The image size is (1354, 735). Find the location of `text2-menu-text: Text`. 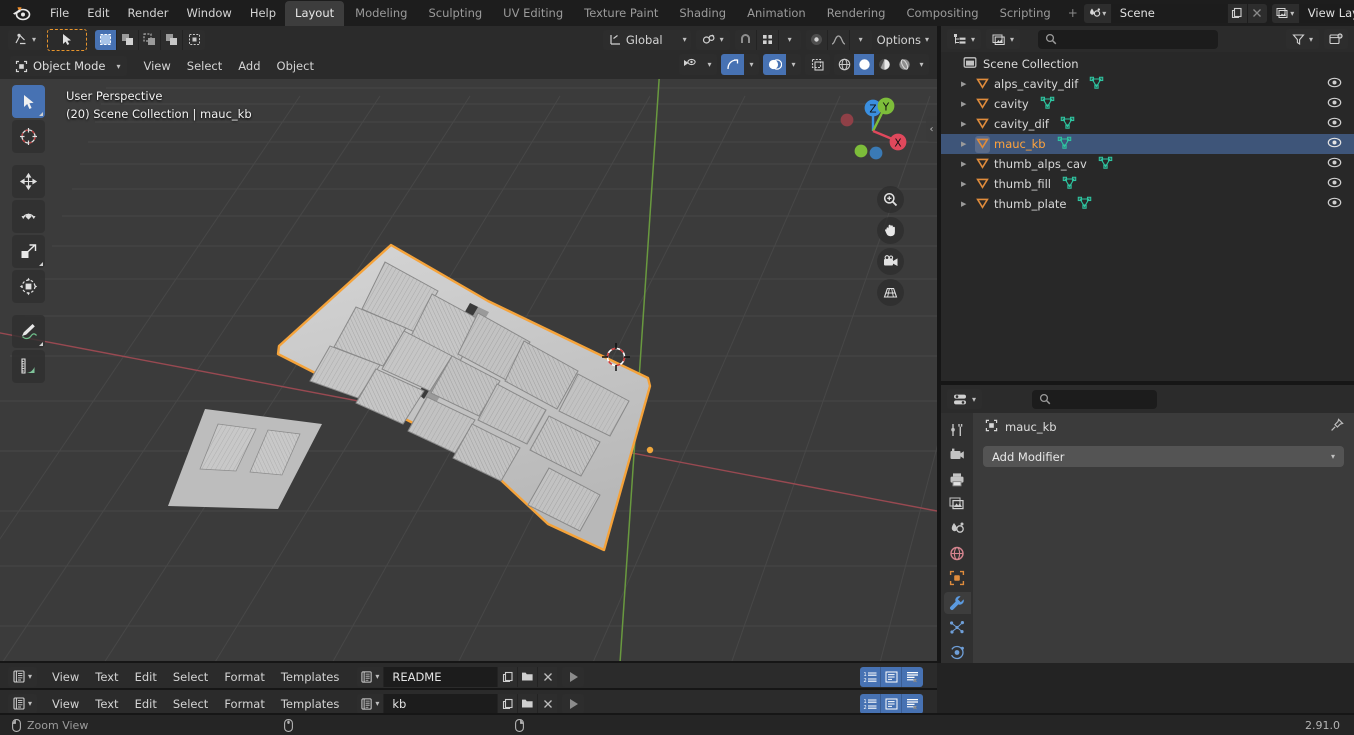

text2-menu-text: Text is located at coordinates (106, 704).